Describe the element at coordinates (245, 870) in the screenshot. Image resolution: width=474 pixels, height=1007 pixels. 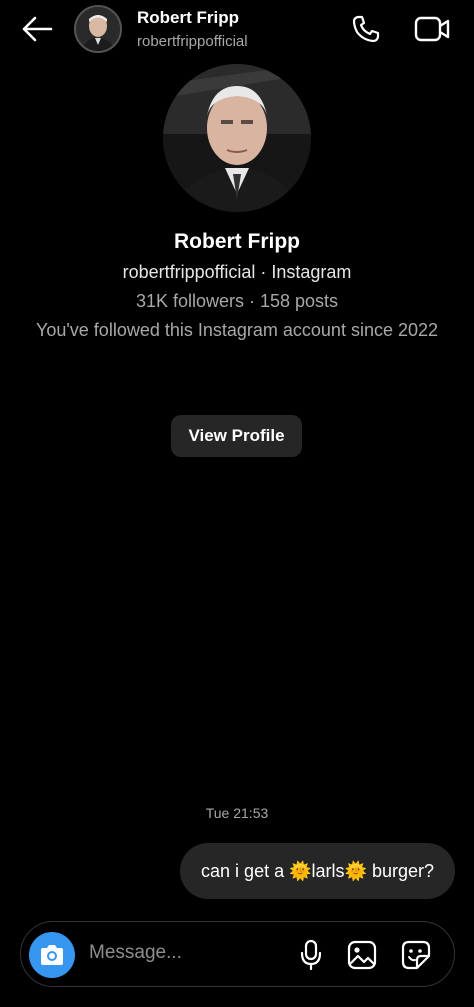
I see `message-text: can i get a` at that location.